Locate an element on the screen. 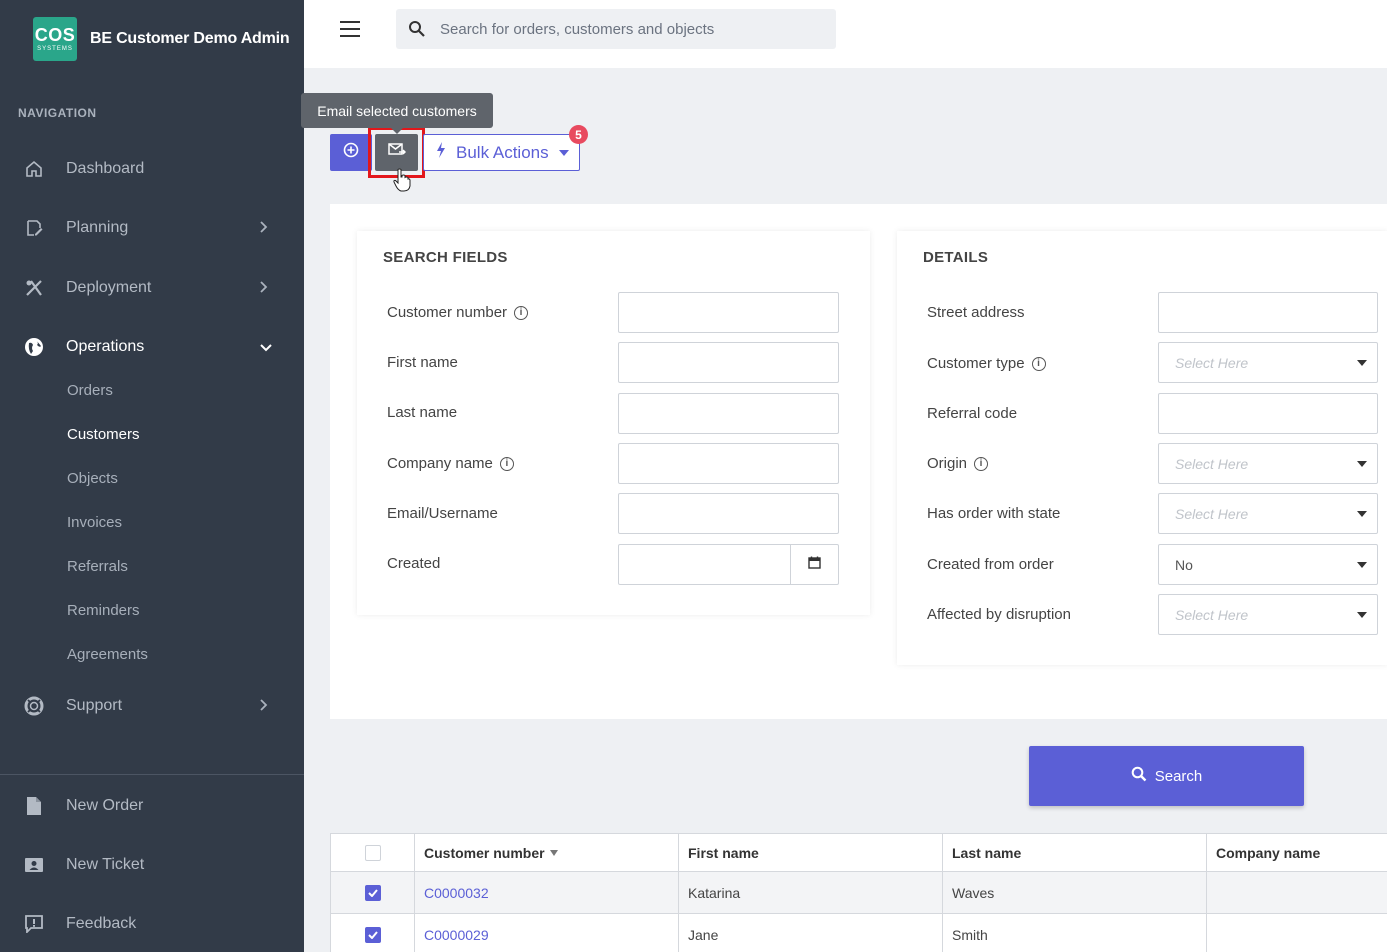  affected-by-disruption-placeholder: Select Here is located at coordinates (1212, 614).